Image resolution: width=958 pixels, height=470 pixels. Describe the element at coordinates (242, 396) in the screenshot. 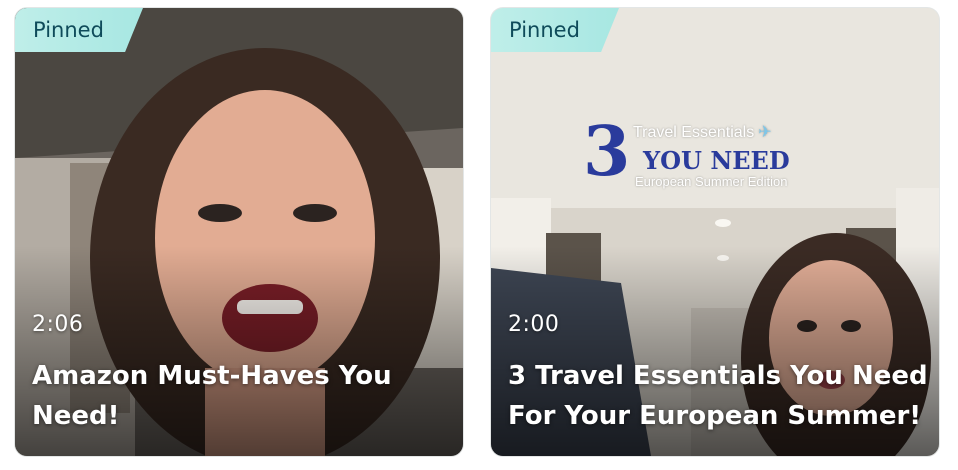

I see `video-title: Amazon Must-Haves You Need!` at that location.